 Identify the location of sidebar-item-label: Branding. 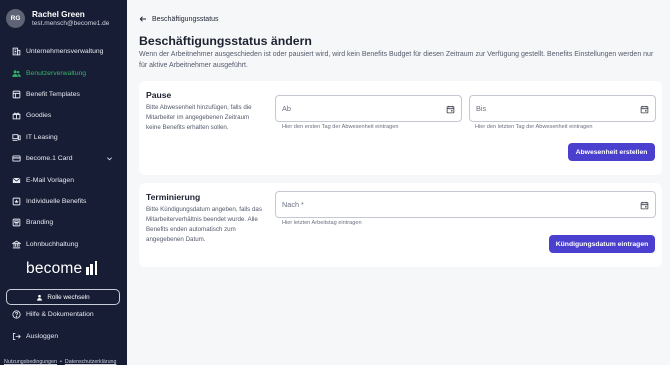
(40, 223).